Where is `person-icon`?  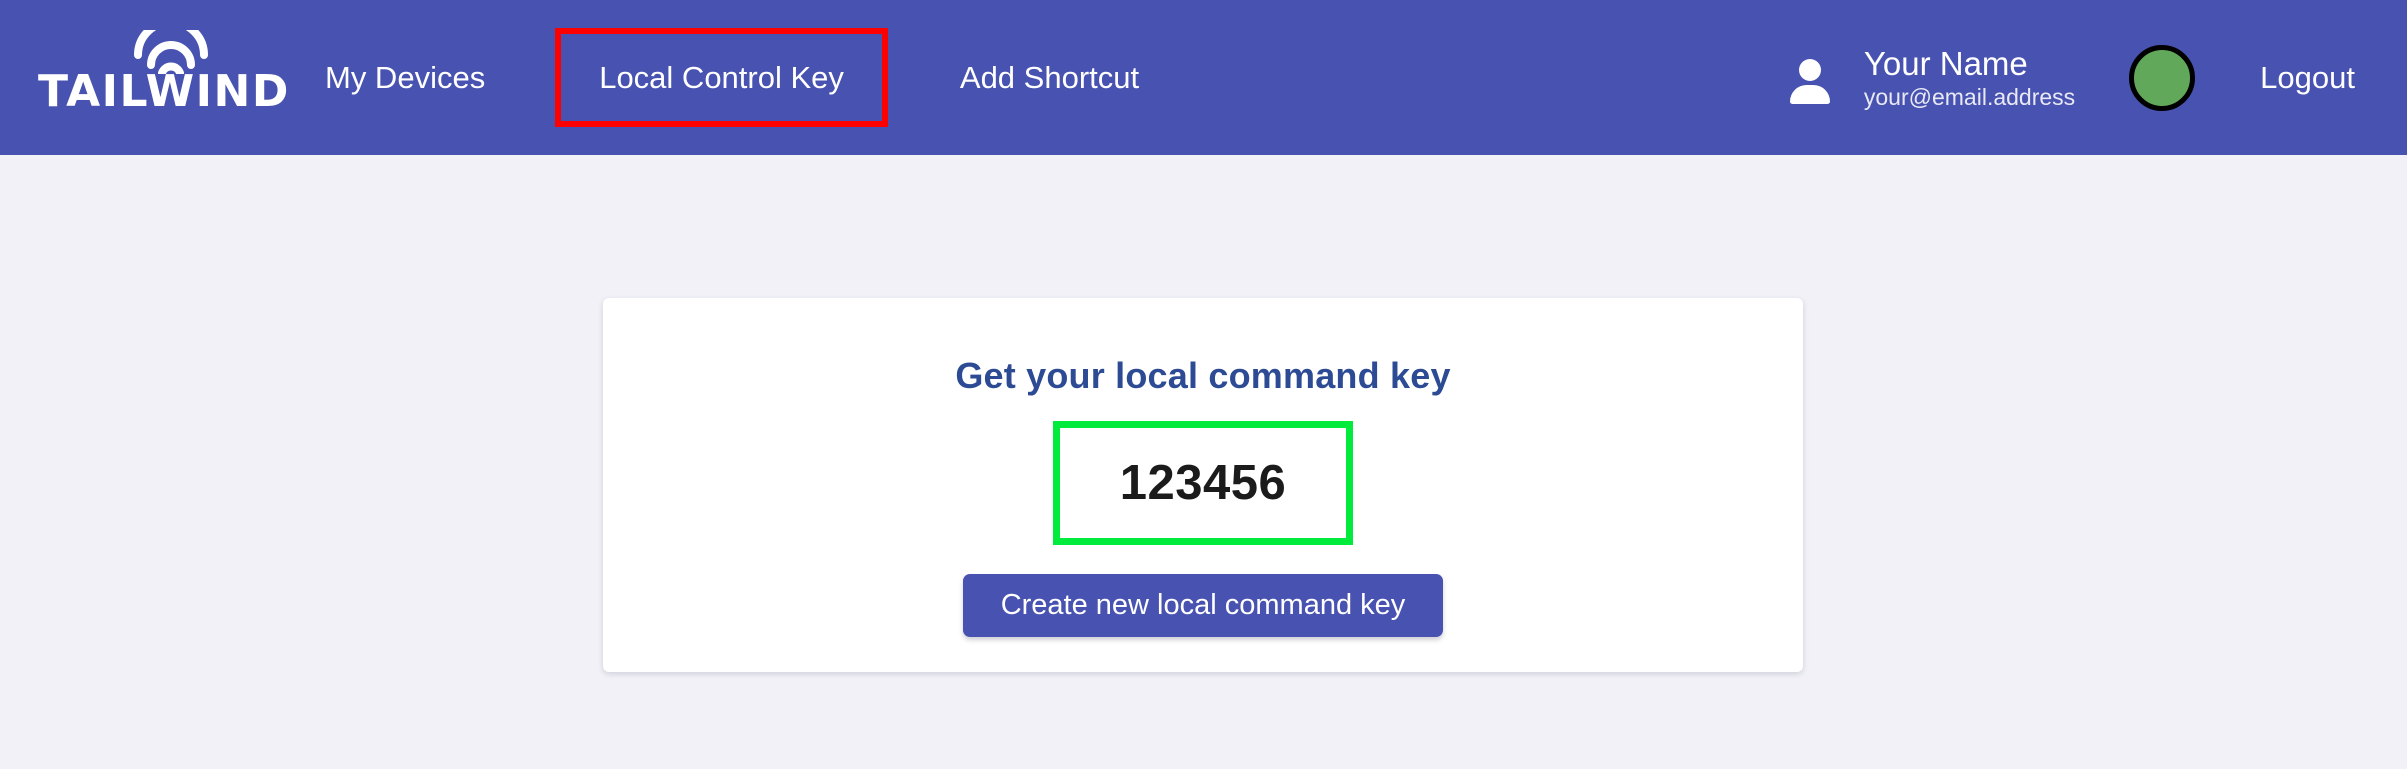 person-icon is located at coordinates (1810, 79).